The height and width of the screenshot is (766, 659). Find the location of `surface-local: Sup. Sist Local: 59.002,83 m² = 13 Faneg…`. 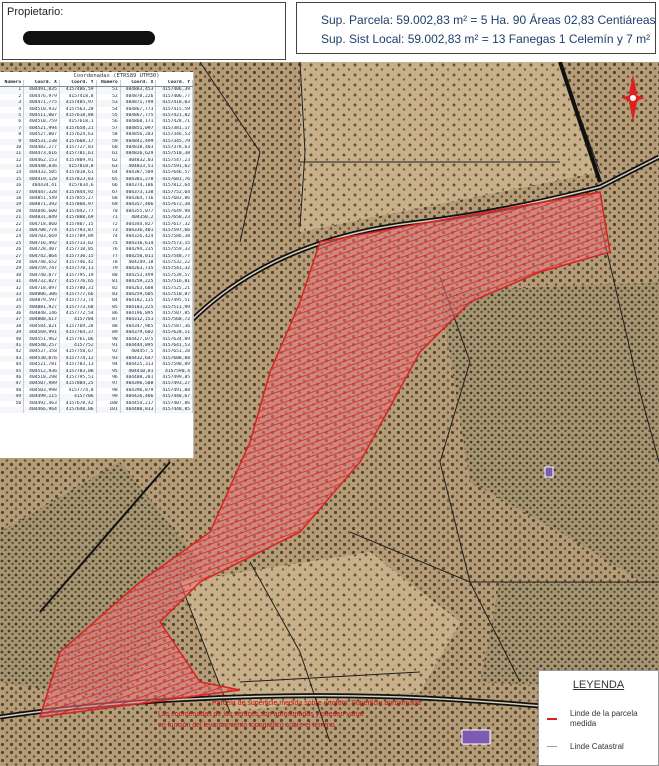

surface-local: Sup. Sist Local: 59.002,83 m² = 13 Faneg… is located at coordinates (486, 39).